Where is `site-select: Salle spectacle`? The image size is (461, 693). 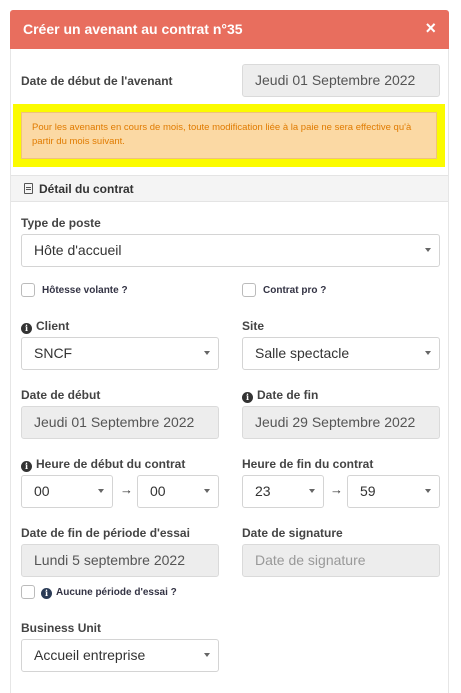 site-select: Salle spectacle is located at coordinates (341, 353).